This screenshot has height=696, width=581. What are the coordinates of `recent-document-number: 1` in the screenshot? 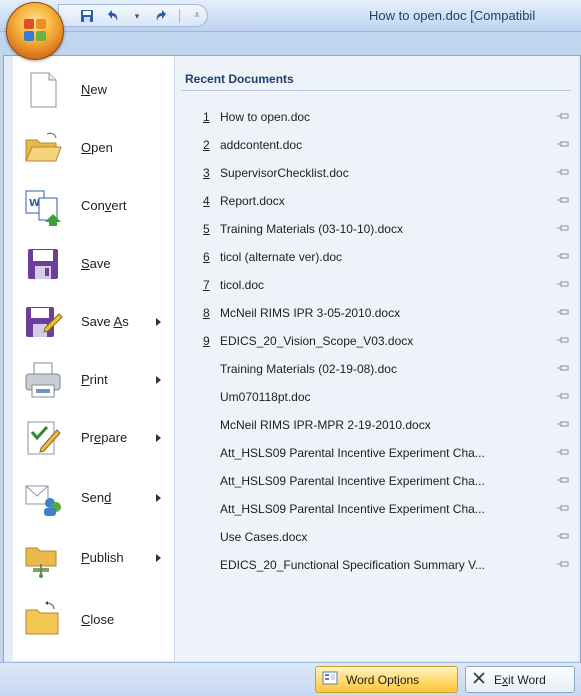 It's located at (206, 117).